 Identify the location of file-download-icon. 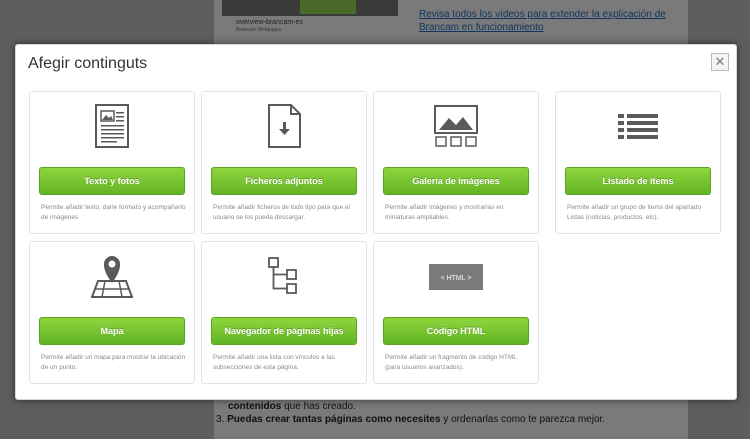
(284, 126).